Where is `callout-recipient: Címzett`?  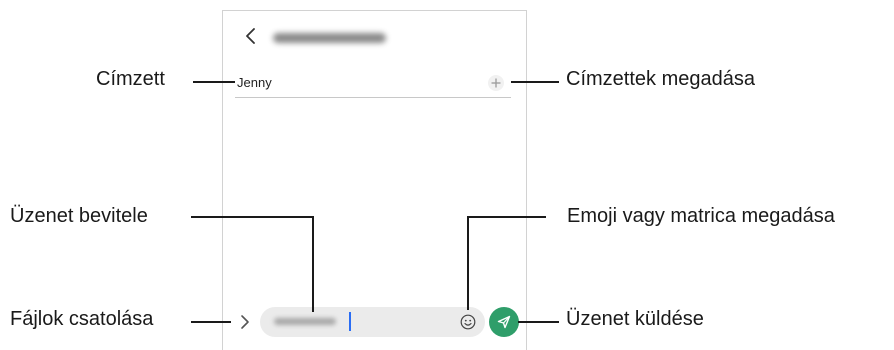
callout-recipient: Címzett is located at coordinates (130, 79).